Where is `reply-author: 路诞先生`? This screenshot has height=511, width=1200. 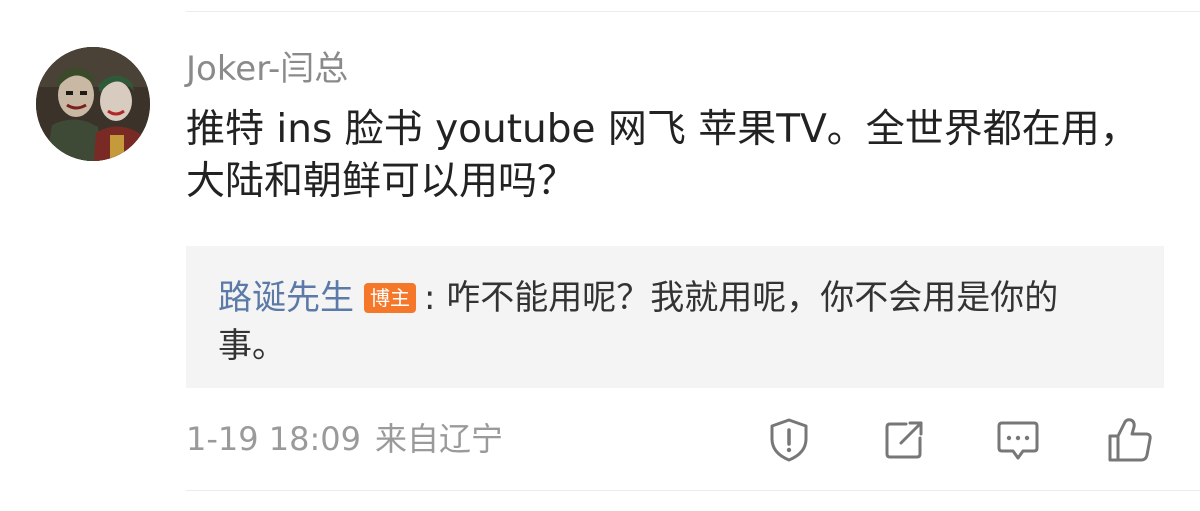
reply-author: 路诞先生 is located at coordinates (286, 298).